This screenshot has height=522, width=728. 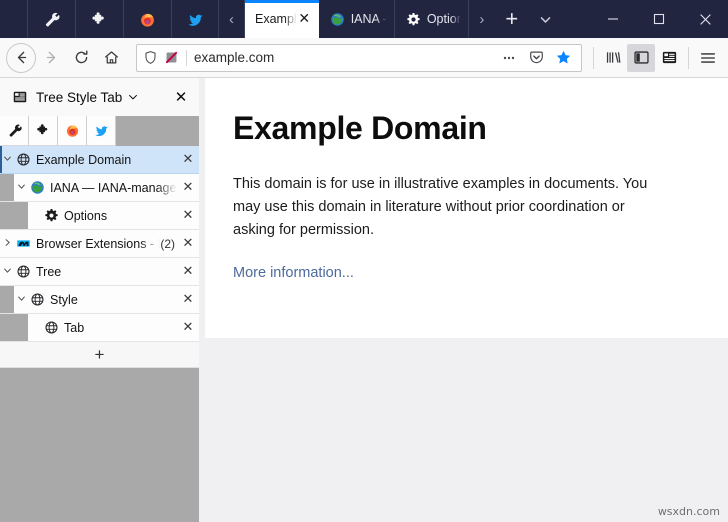 I want to click on tracker-blocked-icon, so click(x=174, y=57).